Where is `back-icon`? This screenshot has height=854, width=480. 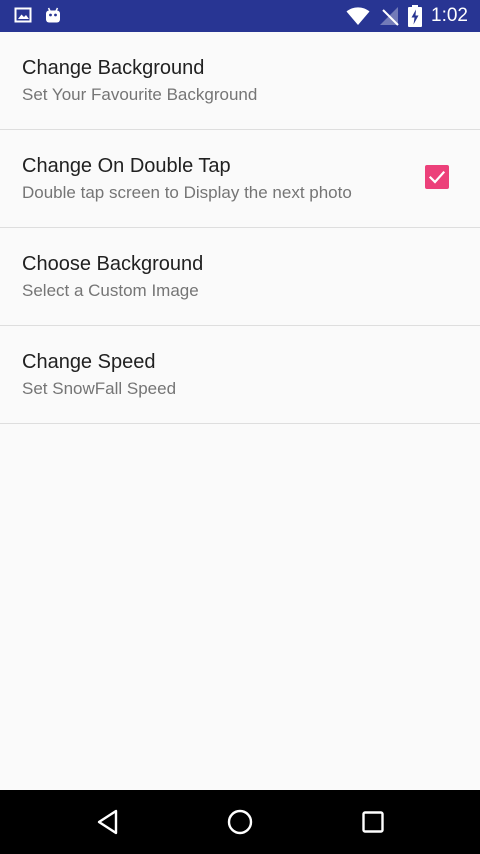
back-icon is located at coordinates (108, 822).